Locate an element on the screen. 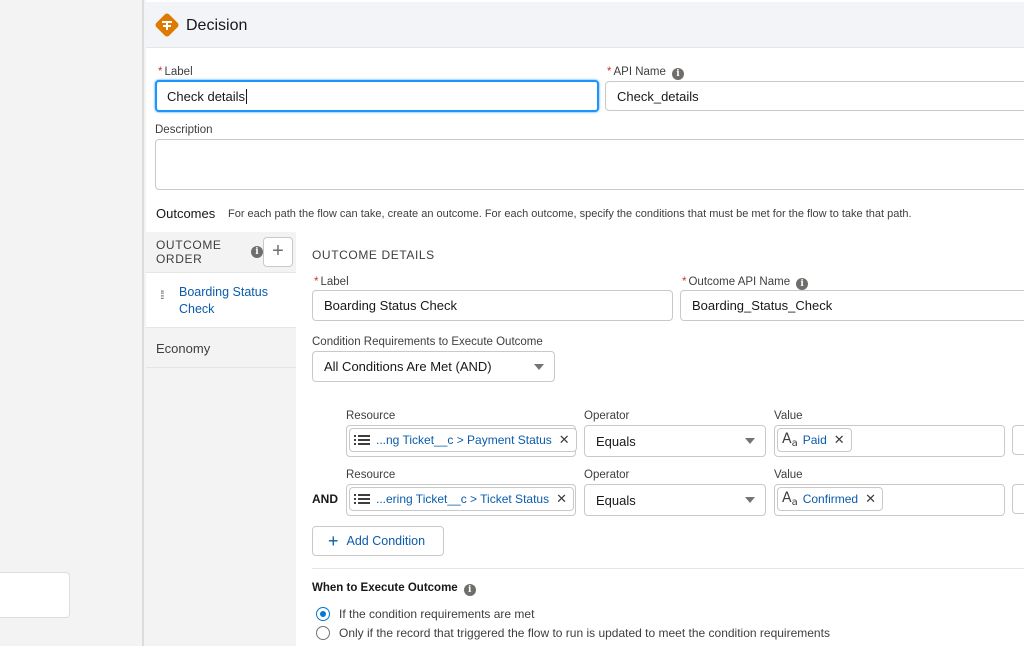 The height and width of the screenshot is (646, 1024). outcome-label-input: Boarding Status Check is located at coordinates (492, 305).